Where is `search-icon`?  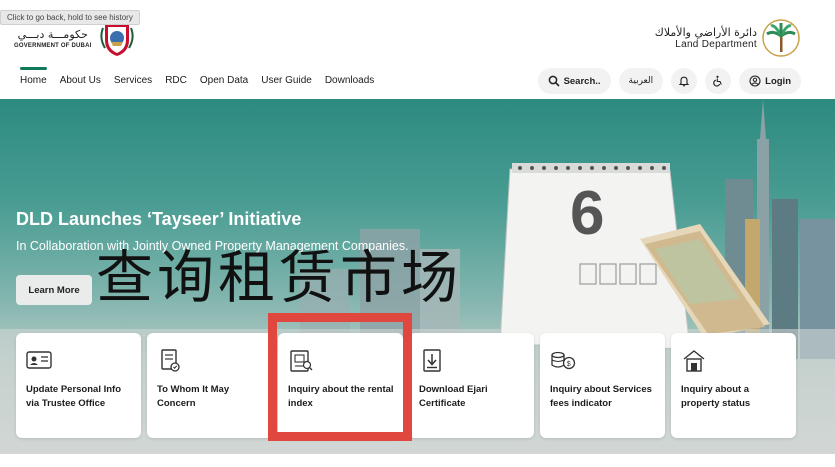 search-icon is located at coordinates (554, 81).